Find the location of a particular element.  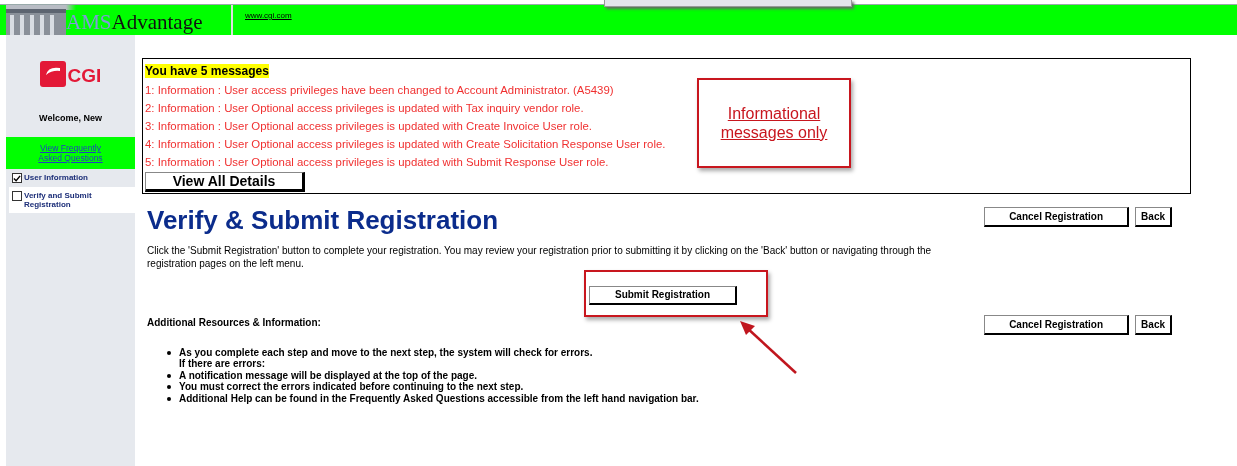

bullet-subtext: If there are errors: is located at coordinates (223, 364).